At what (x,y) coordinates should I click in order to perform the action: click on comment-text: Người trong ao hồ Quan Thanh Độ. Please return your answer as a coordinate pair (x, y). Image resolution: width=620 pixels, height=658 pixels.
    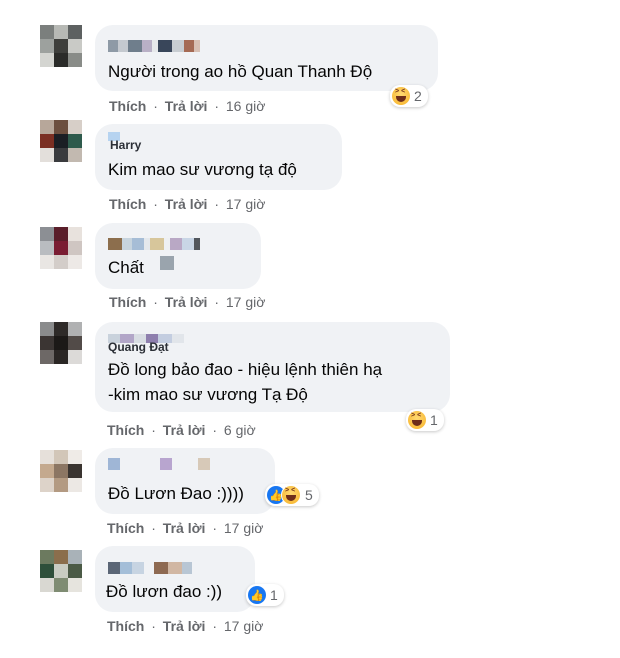
    Looking at the image, I should click on (240, 71).